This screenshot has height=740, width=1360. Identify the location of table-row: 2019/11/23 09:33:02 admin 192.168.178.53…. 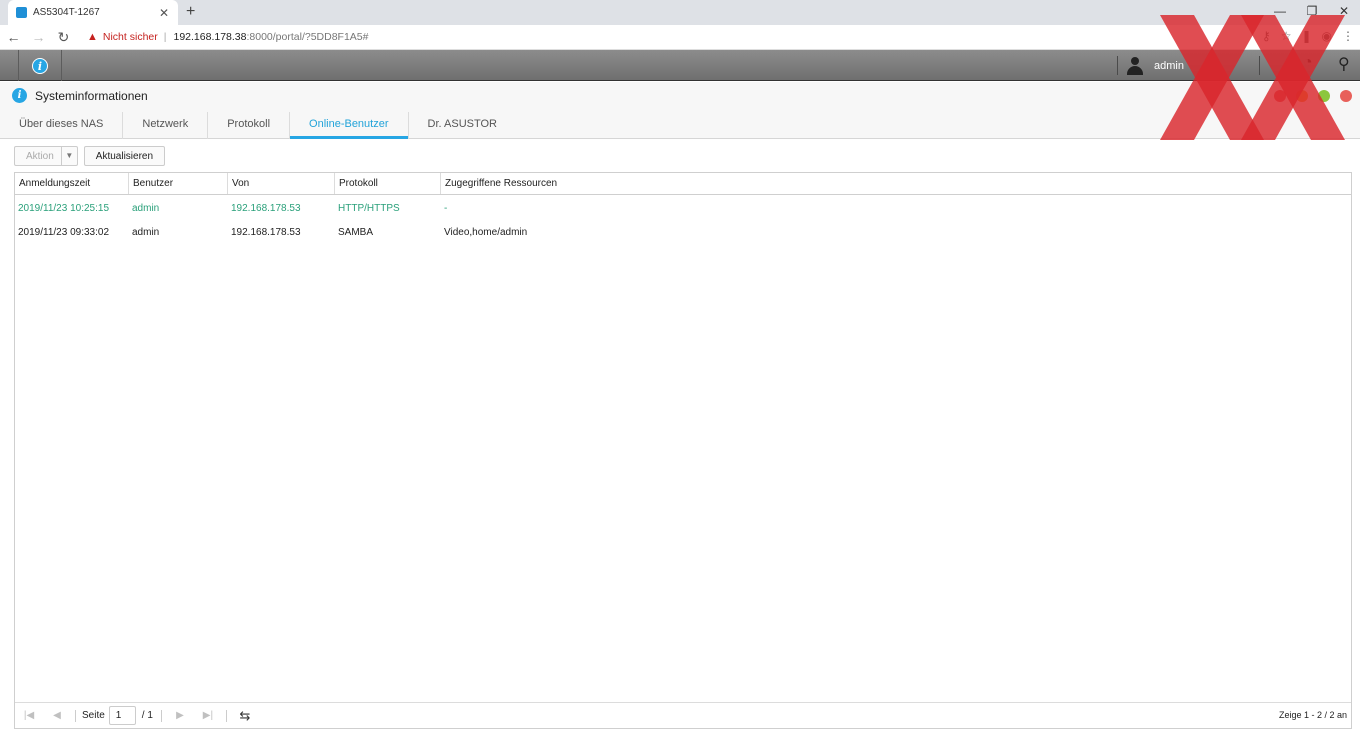
(683, 233).